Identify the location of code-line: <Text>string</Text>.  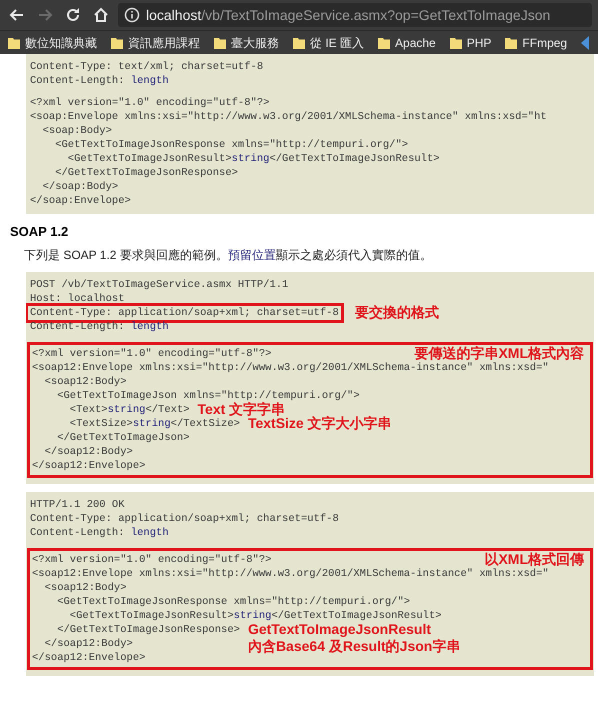
(129, 409).